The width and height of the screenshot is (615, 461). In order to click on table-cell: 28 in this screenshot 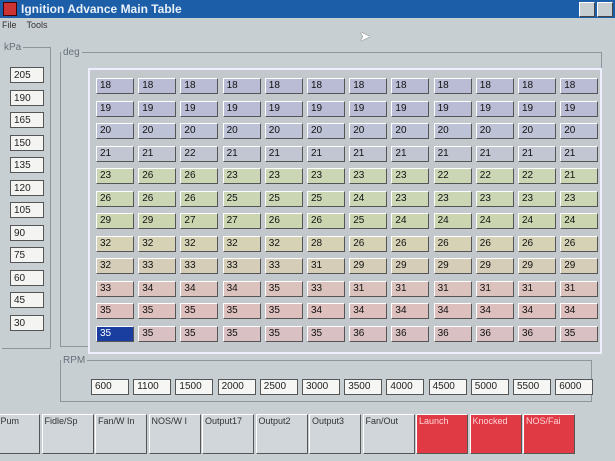, I will do `click(326, 243)`.